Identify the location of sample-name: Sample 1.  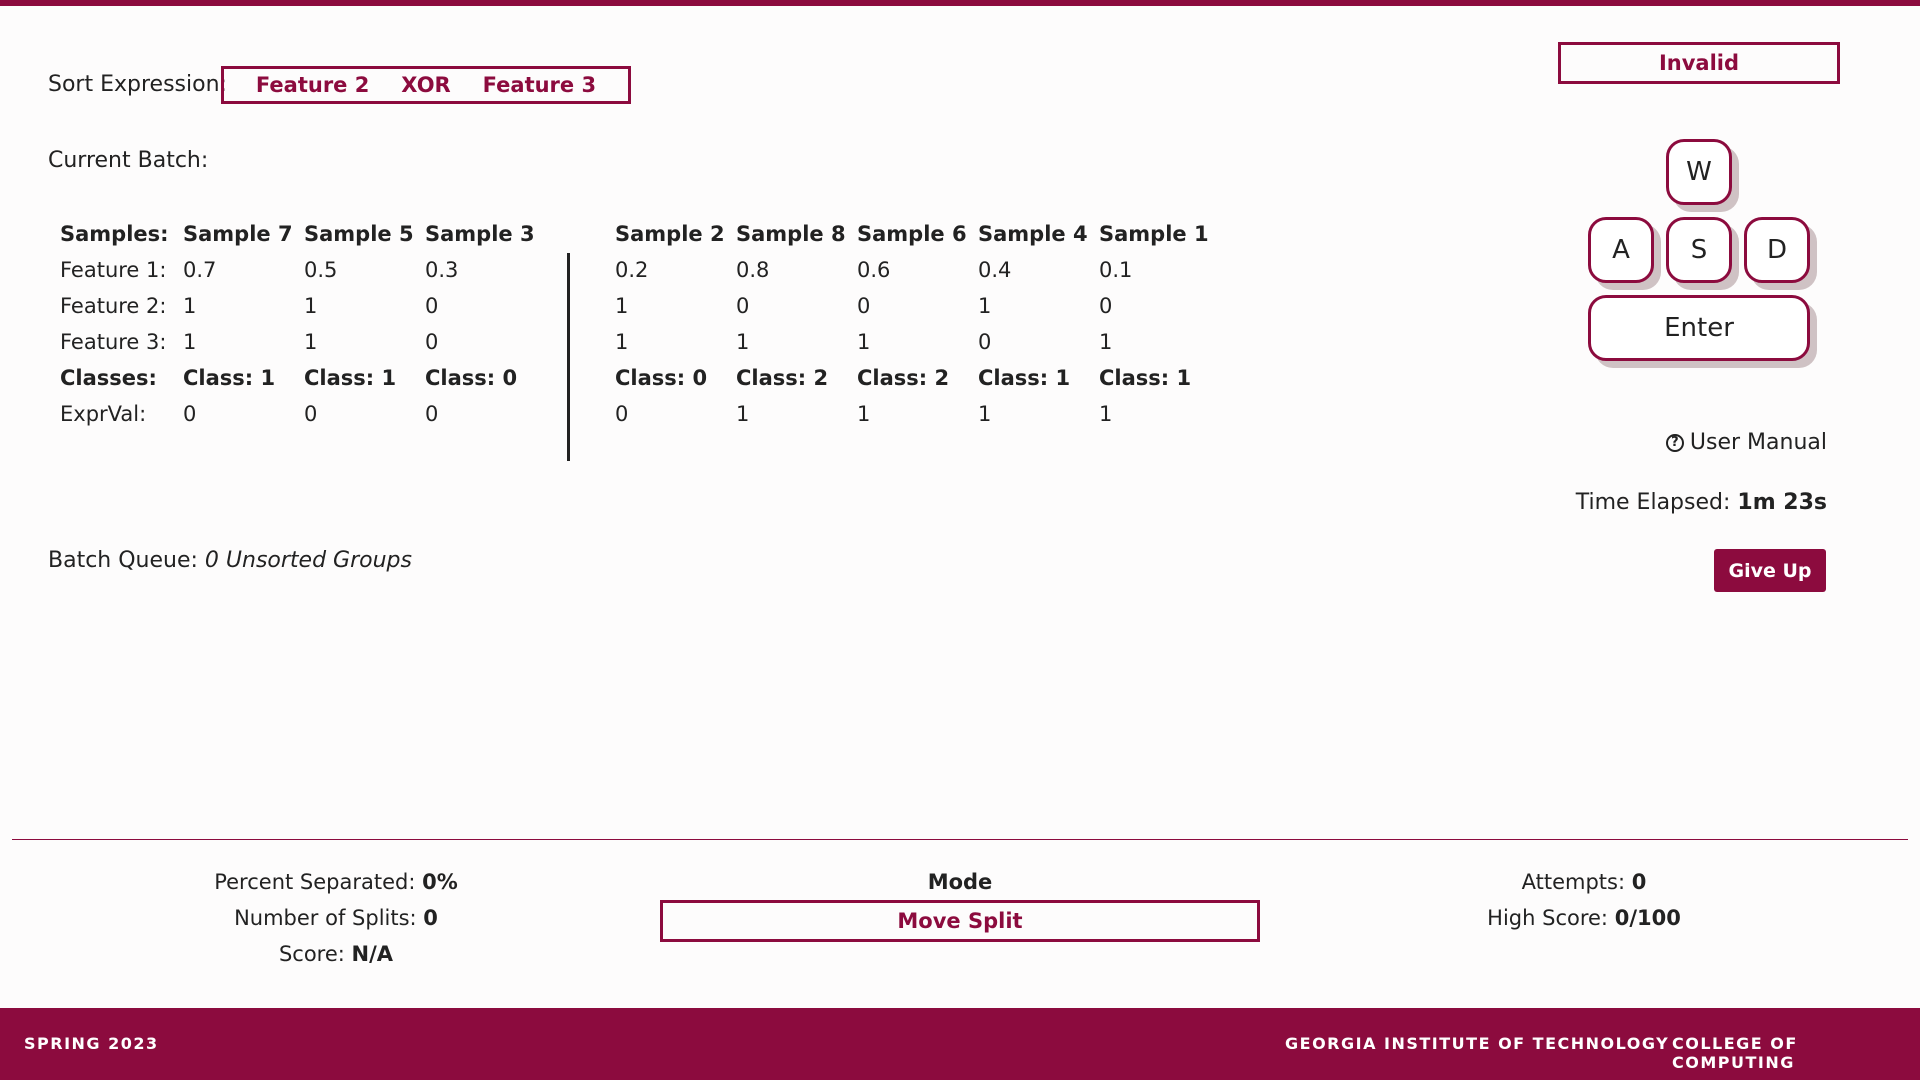
(1154, 234).